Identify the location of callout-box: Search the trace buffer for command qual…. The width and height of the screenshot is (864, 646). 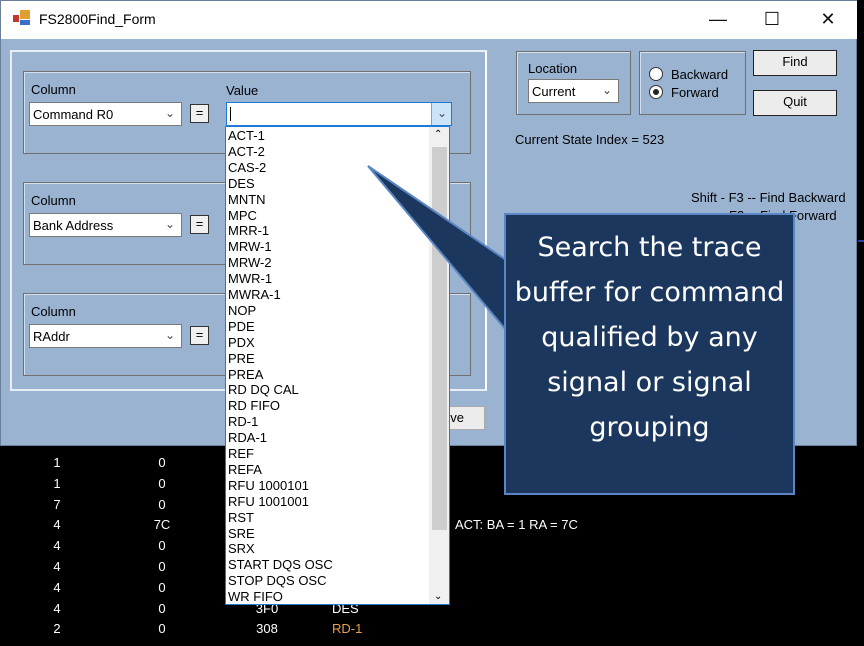
(649, 354).